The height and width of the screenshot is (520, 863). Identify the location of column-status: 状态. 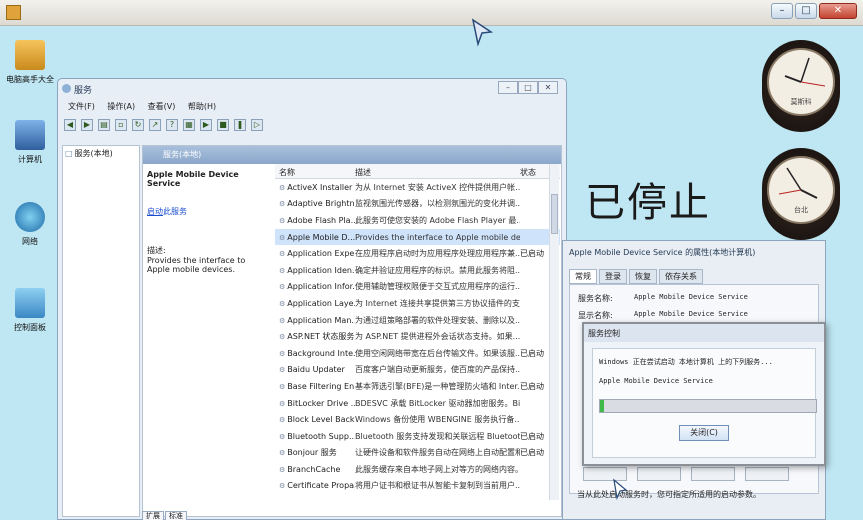
(535, 172).